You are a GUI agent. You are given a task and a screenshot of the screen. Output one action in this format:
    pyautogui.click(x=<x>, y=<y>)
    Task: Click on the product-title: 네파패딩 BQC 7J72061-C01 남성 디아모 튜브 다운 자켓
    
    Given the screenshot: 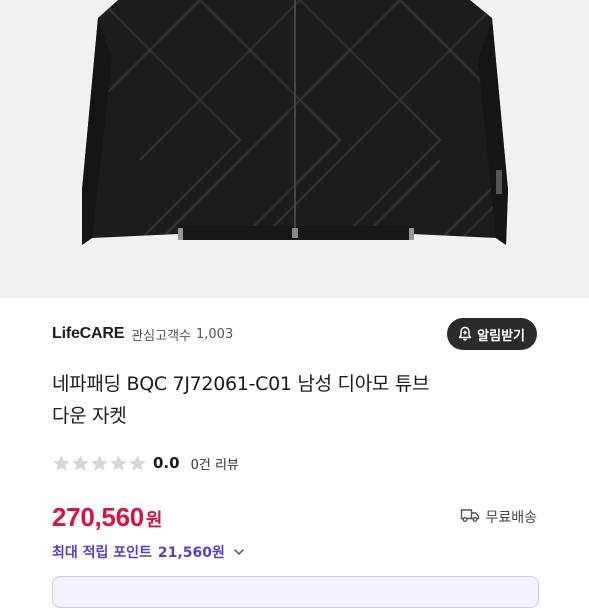 What is the action you would take?
    pyautogui.click(x=302, y=400)
    